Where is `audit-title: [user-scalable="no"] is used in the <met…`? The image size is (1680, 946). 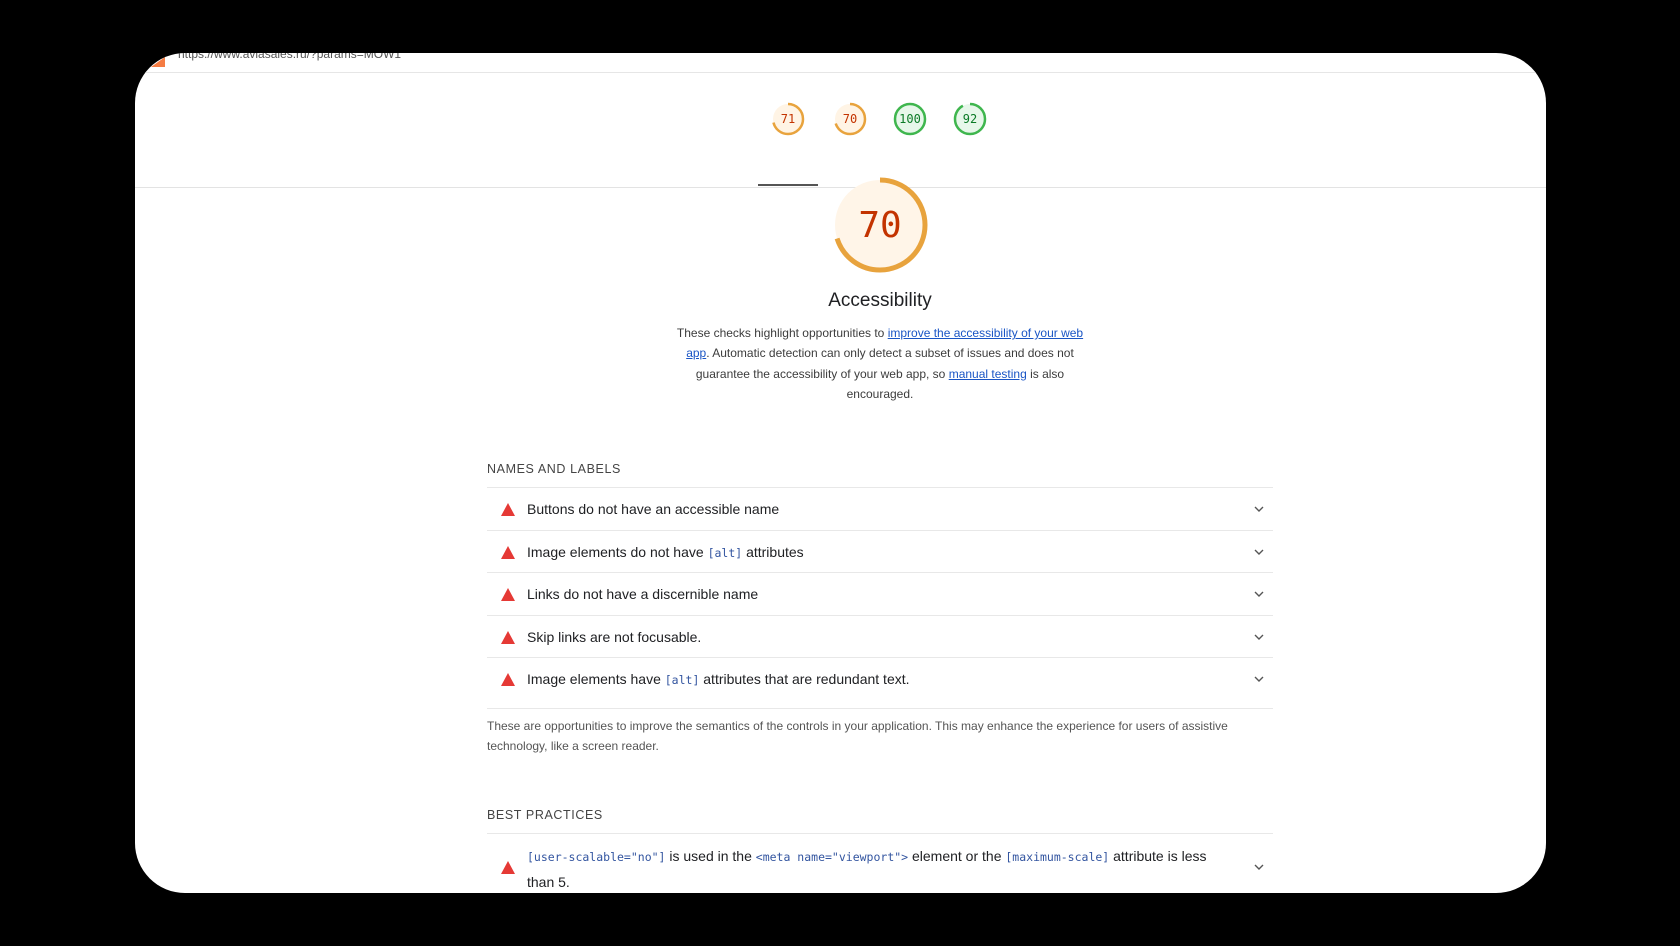 audit-title: [user-scalable="no"] is used in the <met… is located at coordinates (867, 869).